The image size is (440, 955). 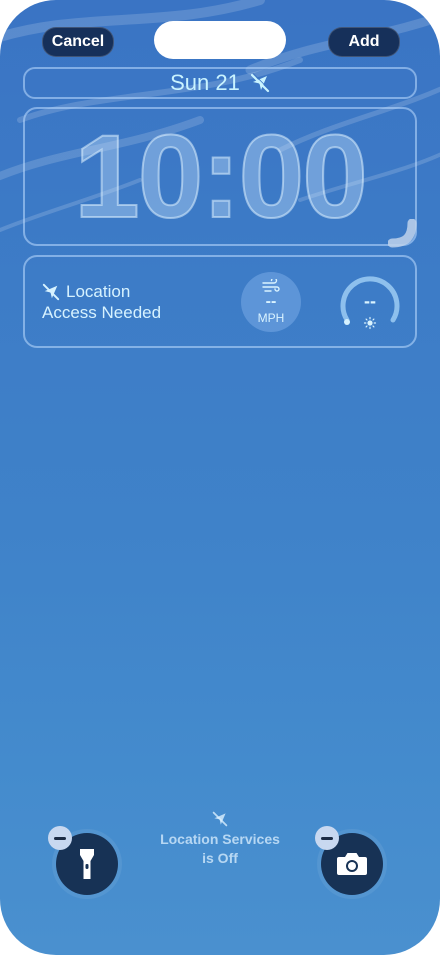 I want to click on dynamic-island, so click(x=220, y=40).